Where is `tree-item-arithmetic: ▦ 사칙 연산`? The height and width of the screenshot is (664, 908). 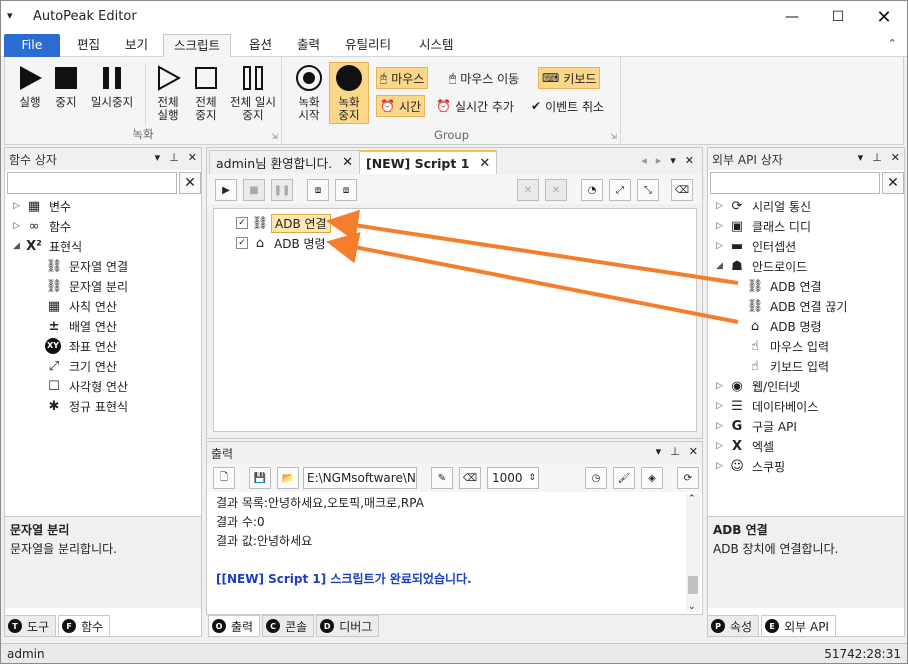 tree-item-arithmetic: ▦ 사칙 연산 is located at coordinates (81, 306).